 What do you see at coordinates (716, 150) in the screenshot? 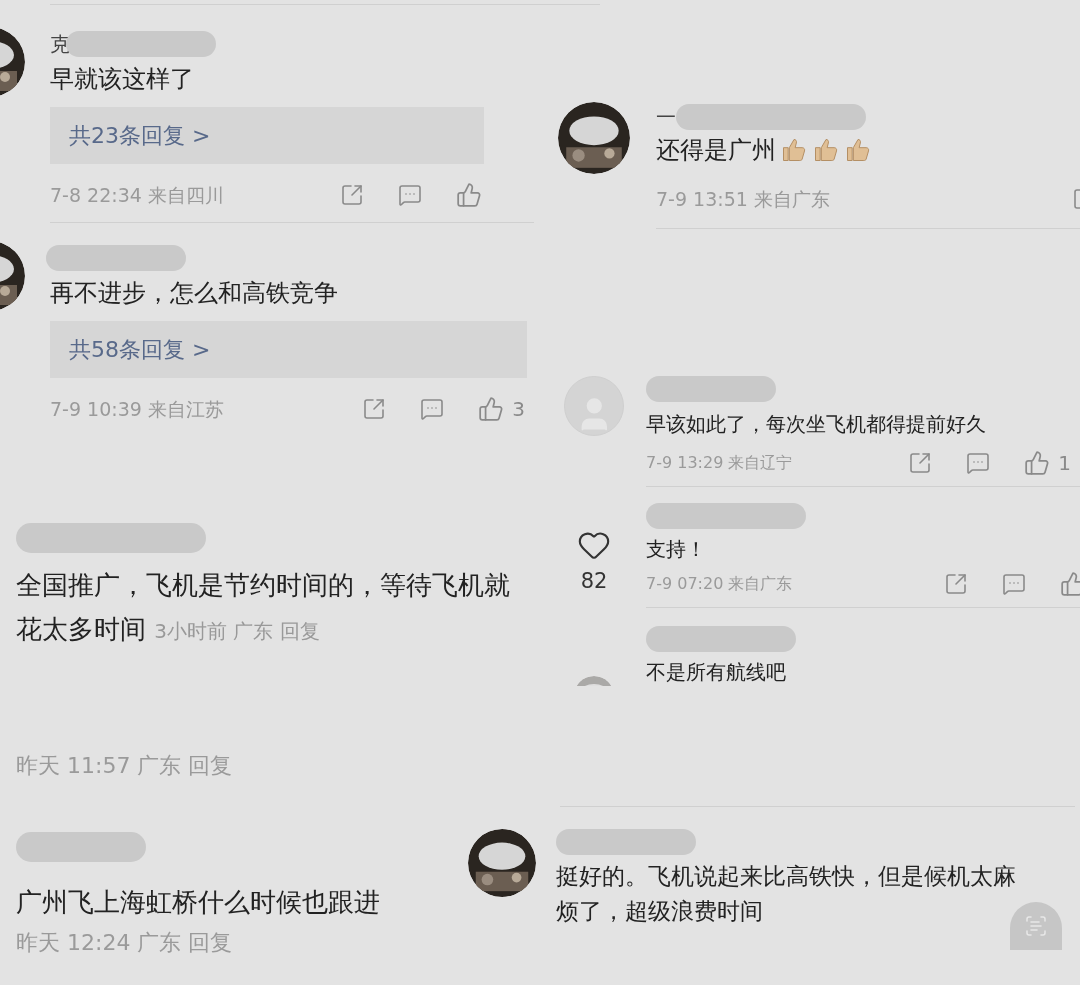
I see `comment-text: 还得是广州` at bounding box center [716, 150].